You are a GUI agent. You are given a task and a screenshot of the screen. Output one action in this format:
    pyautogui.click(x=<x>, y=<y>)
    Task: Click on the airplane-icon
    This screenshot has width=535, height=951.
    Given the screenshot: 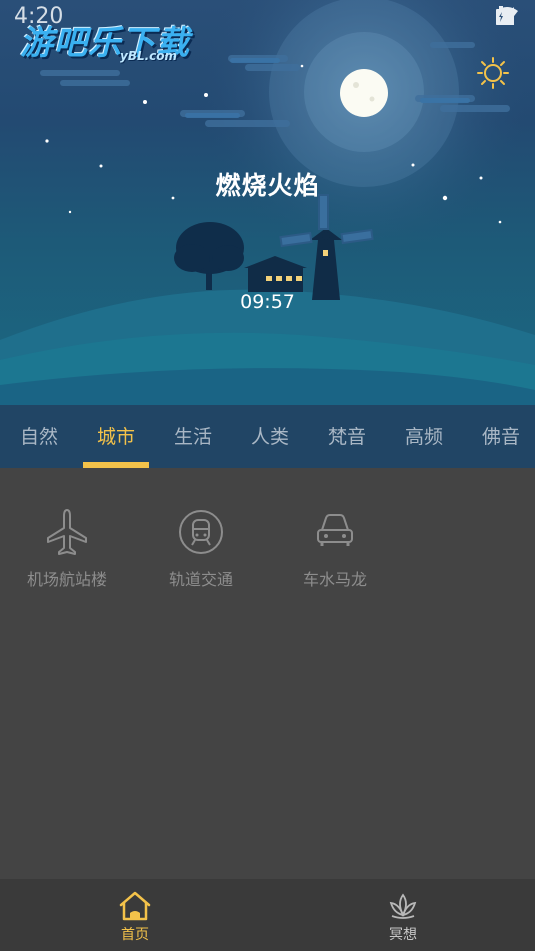 What is the action you would take?
    pyautogui.click(x=67, y=532)
    